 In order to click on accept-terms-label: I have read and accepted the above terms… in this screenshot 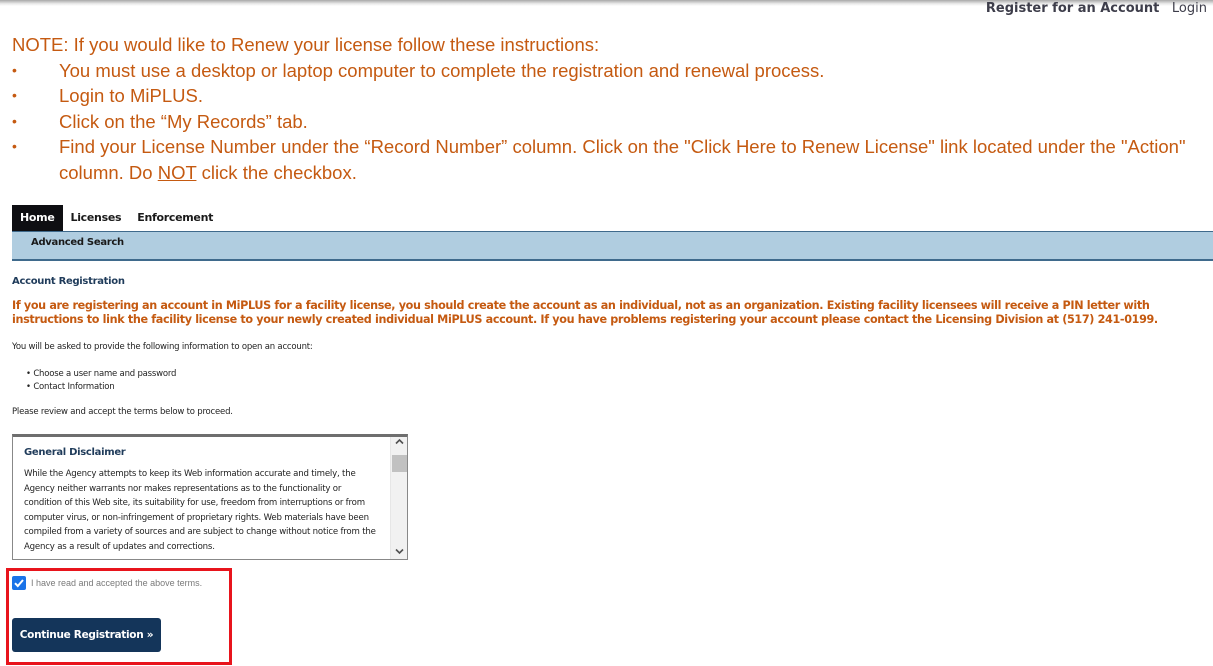, I will do `click(116, 583)`.